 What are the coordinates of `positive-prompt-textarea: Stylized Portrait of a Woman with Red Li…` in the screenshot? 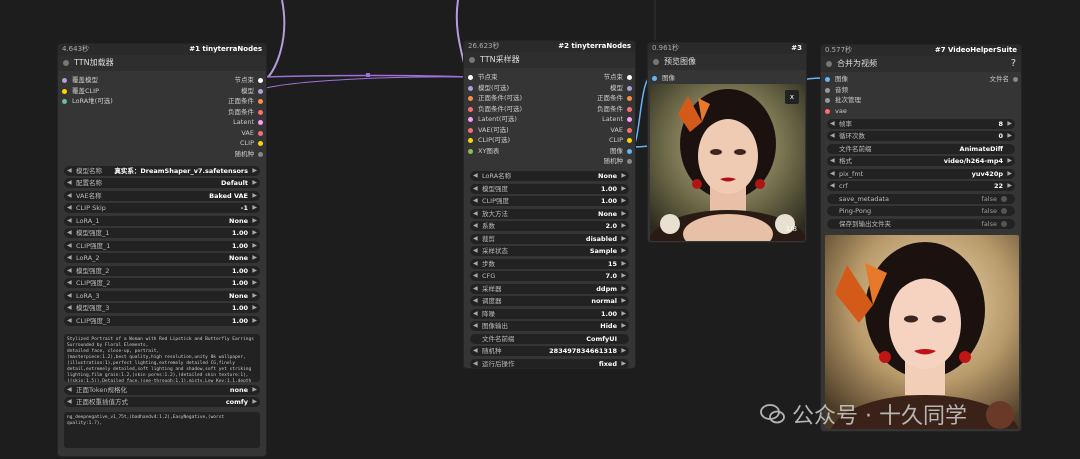 It's located at (162, 357).